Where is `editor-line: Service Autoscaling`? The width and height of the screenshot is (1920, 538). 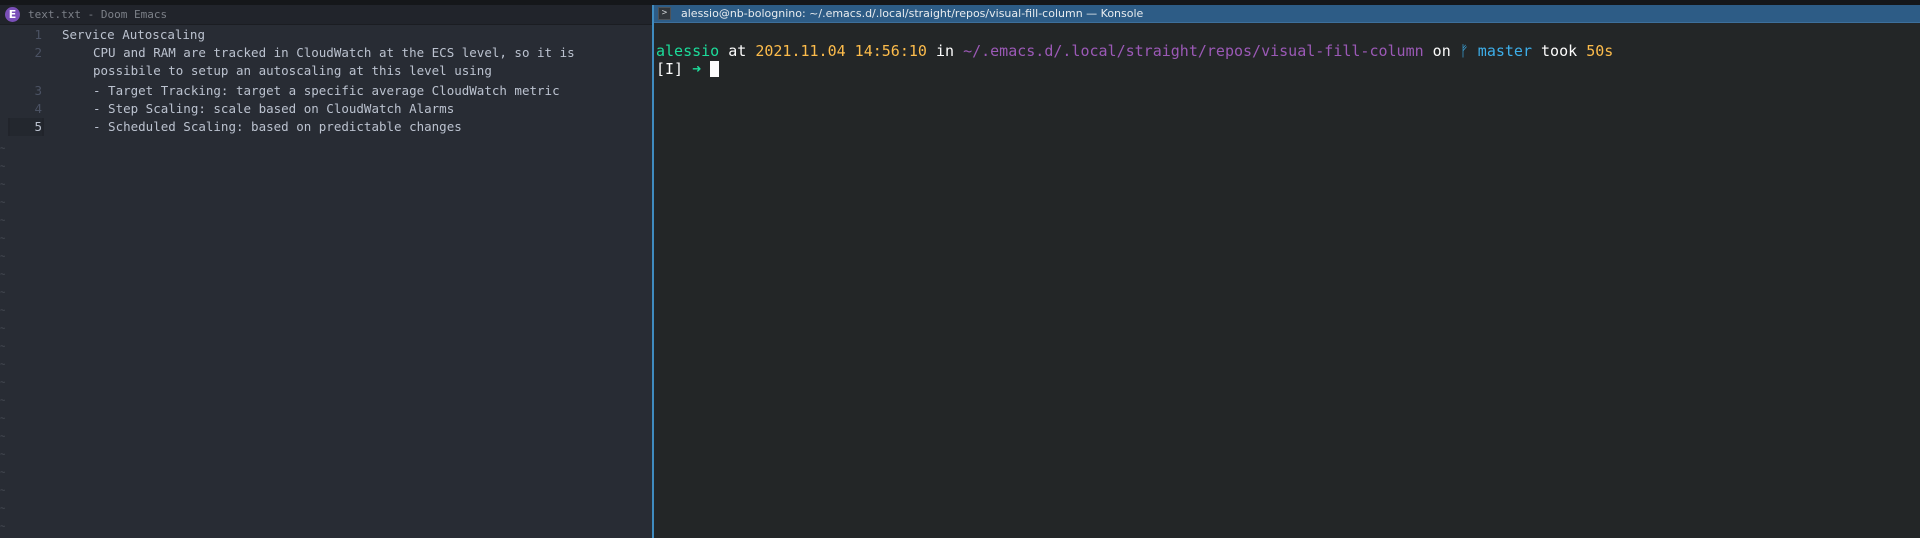 editor-line: Service Autoscaling is located at coordinates (133, 35).